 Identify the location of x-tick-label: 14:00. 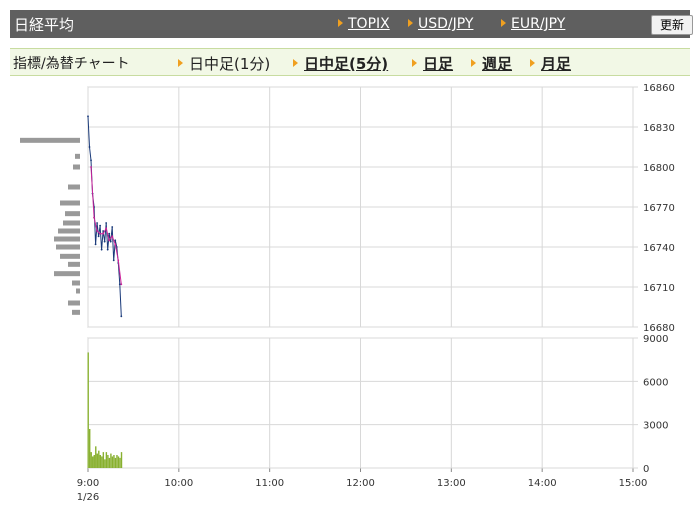
(542, 483).